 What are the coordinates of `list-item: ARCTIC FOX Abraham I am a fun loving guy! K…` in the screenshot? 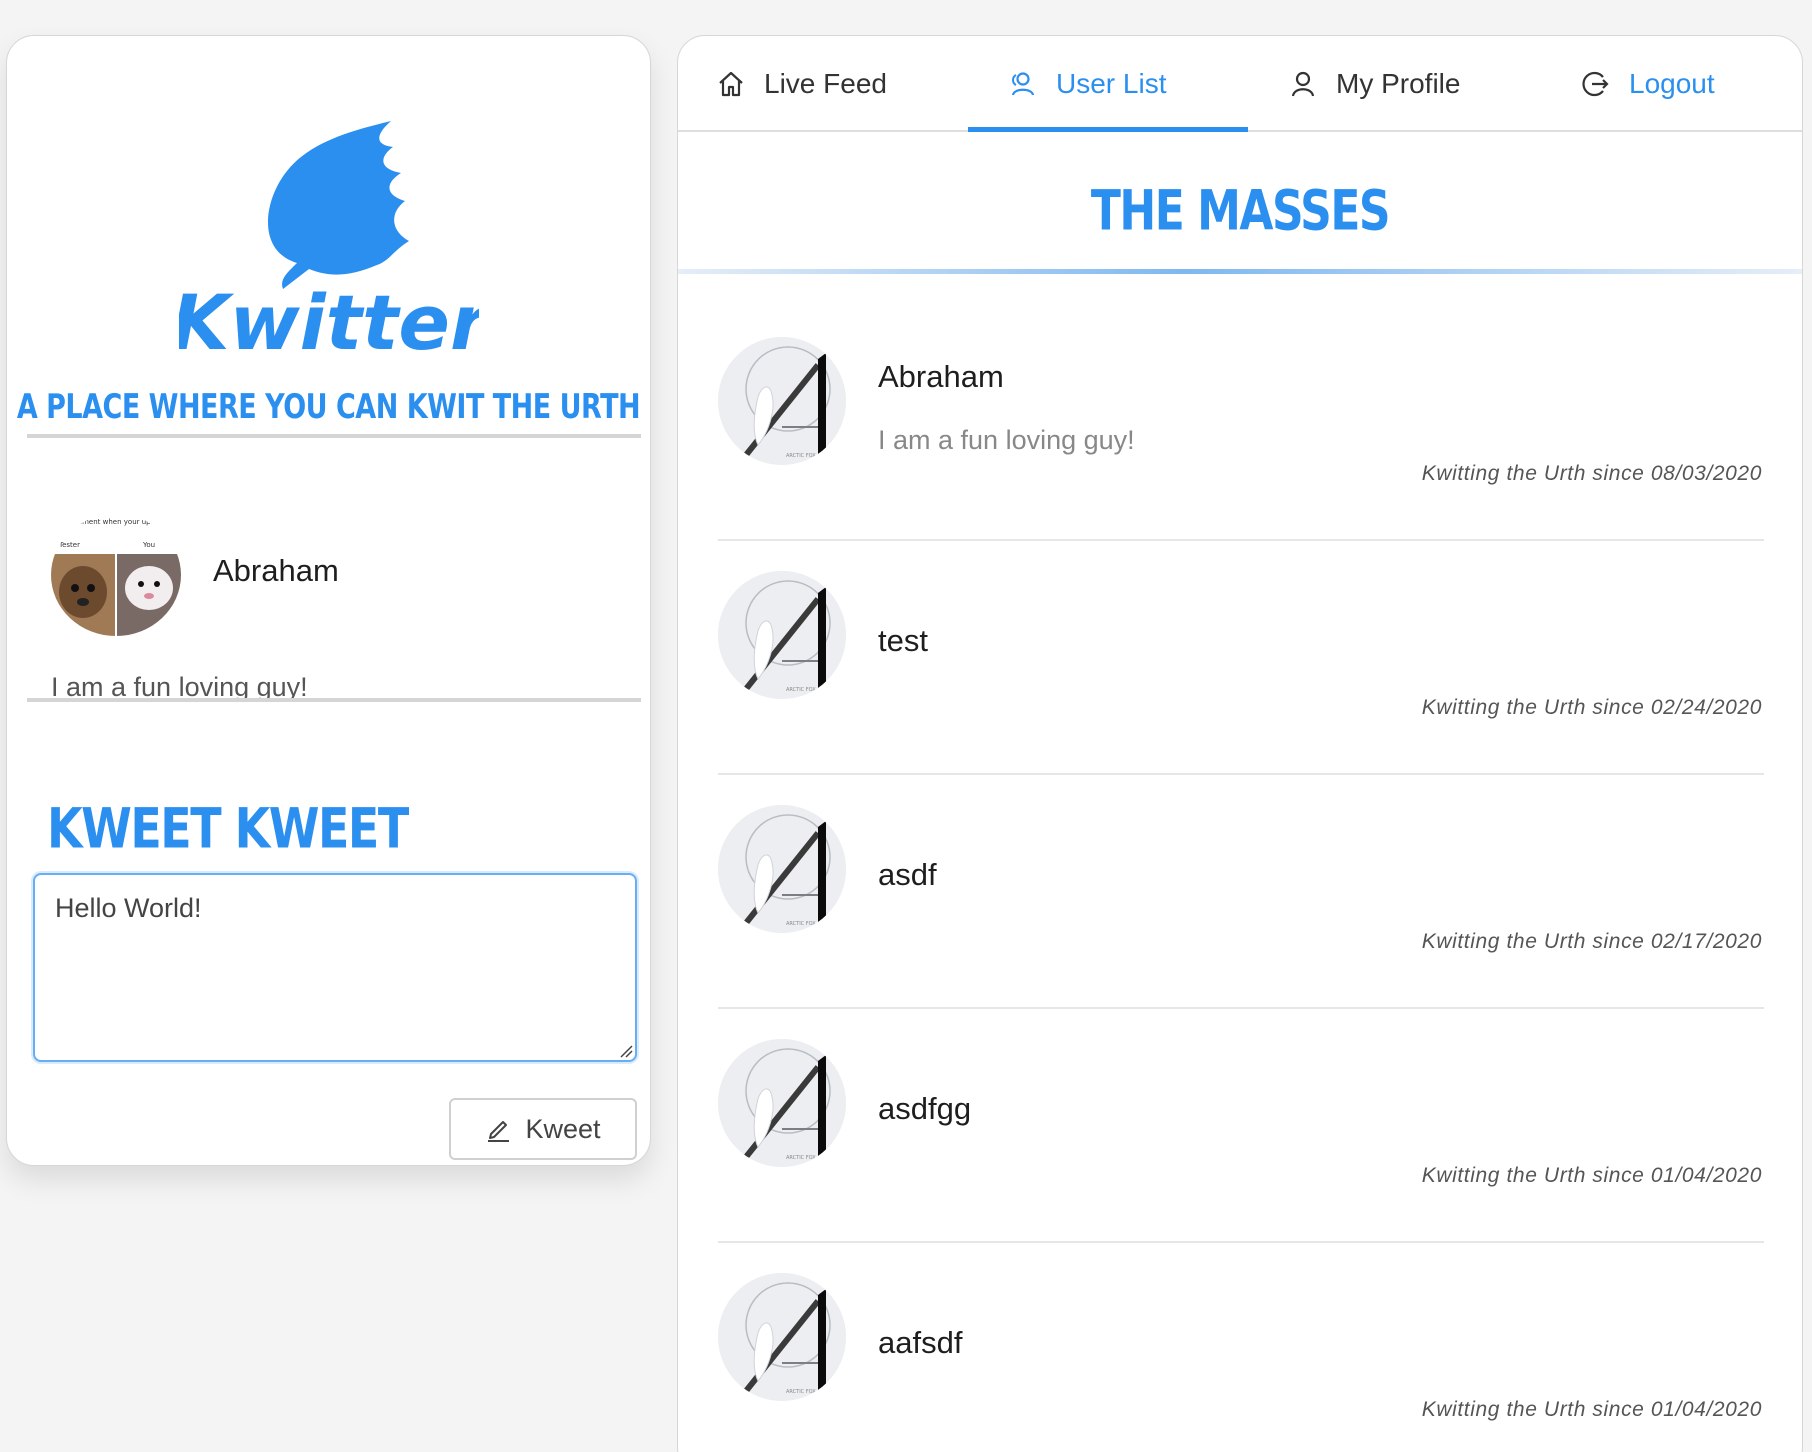 It's located at (1241, 424).